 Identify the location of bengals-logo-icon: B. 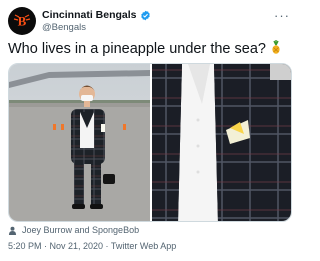
(22, 21).